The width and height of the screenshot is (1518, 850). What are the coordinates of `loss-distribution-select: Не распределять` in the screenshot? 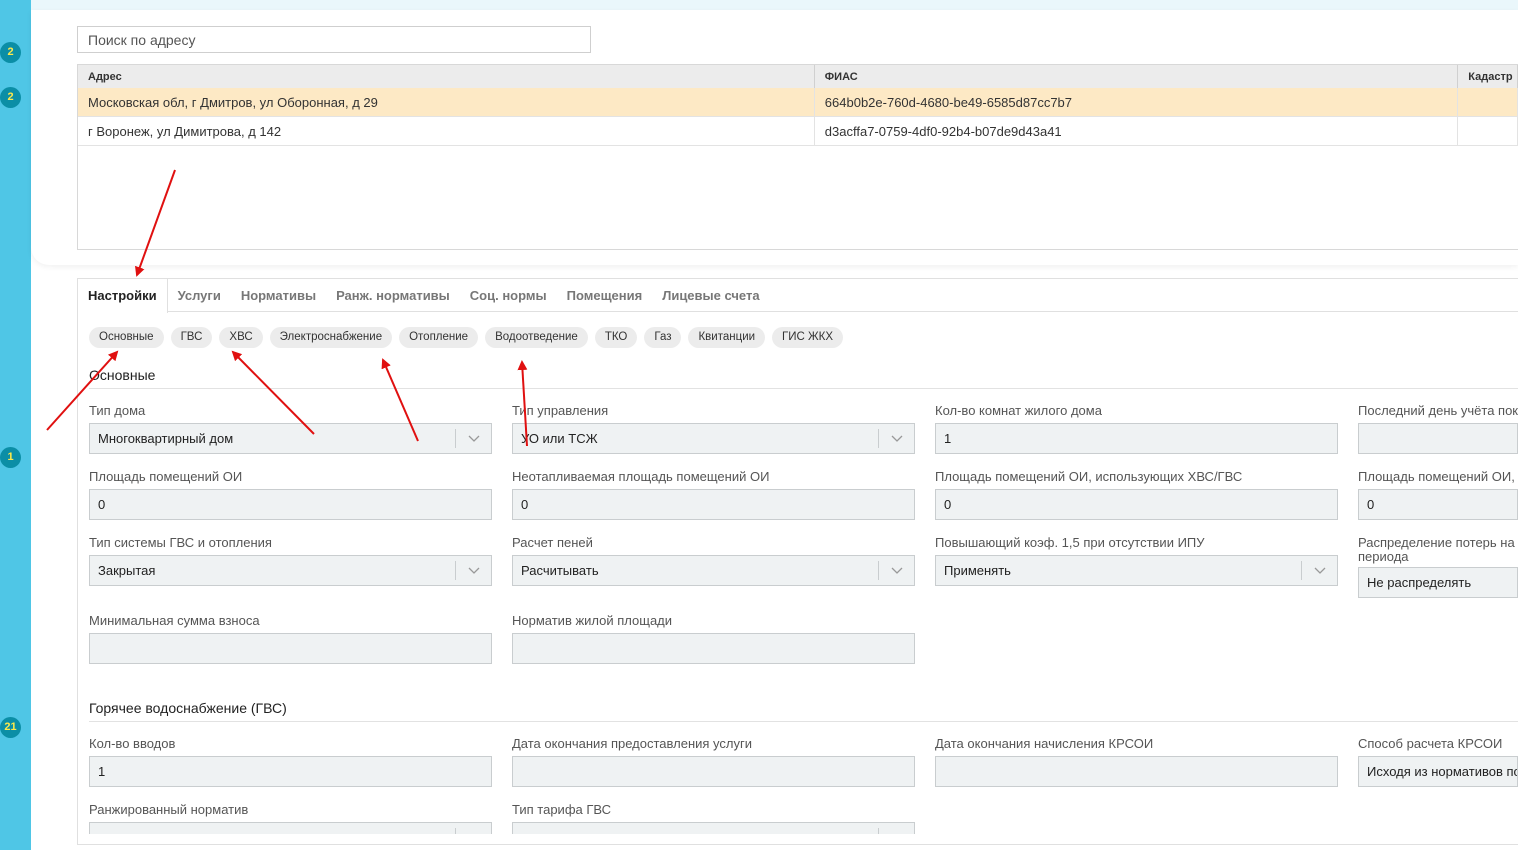 It's located at (1438, 582).